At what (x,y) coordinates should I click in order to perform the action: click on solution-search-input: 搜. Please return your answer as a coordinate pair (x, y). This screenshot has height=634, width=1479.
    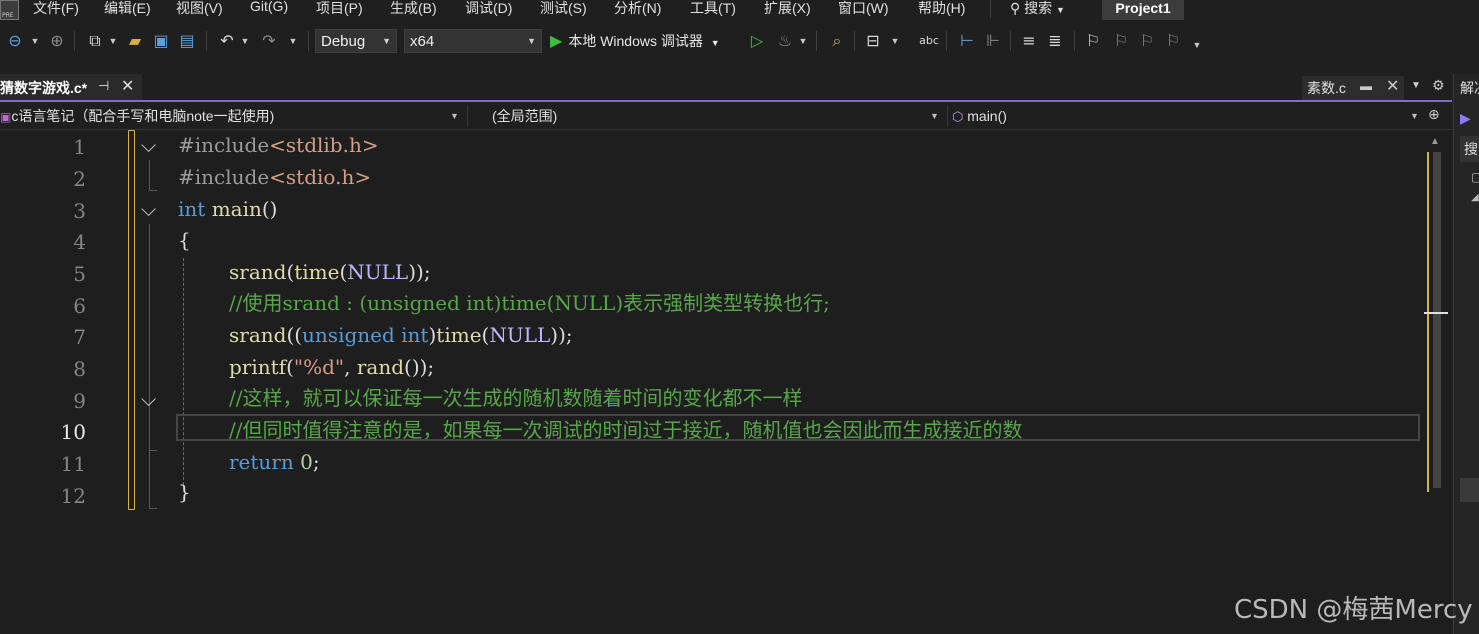
    Looking at the image, I should click on (1469, 149).